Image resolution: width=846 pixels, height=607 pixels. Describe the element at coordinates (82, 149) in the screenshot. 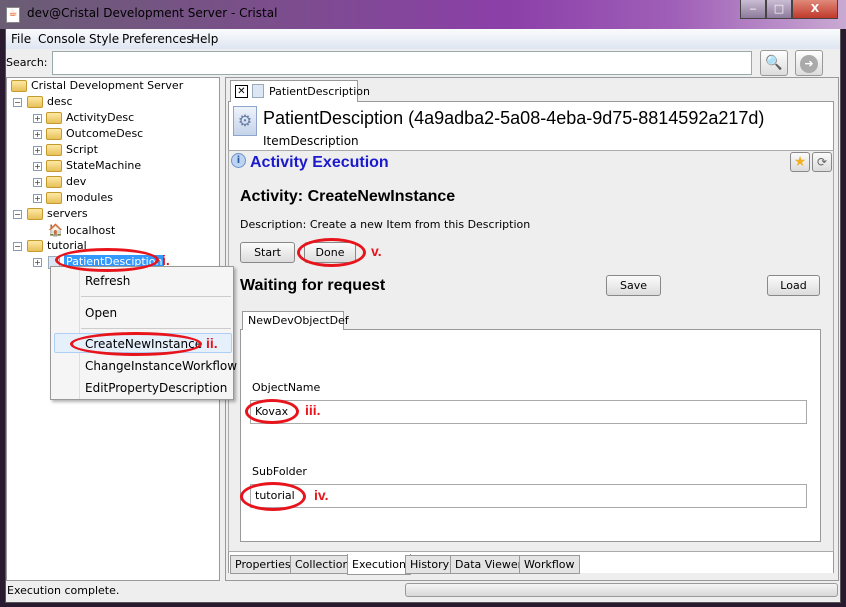

I see `tree-label: Script` at that location.